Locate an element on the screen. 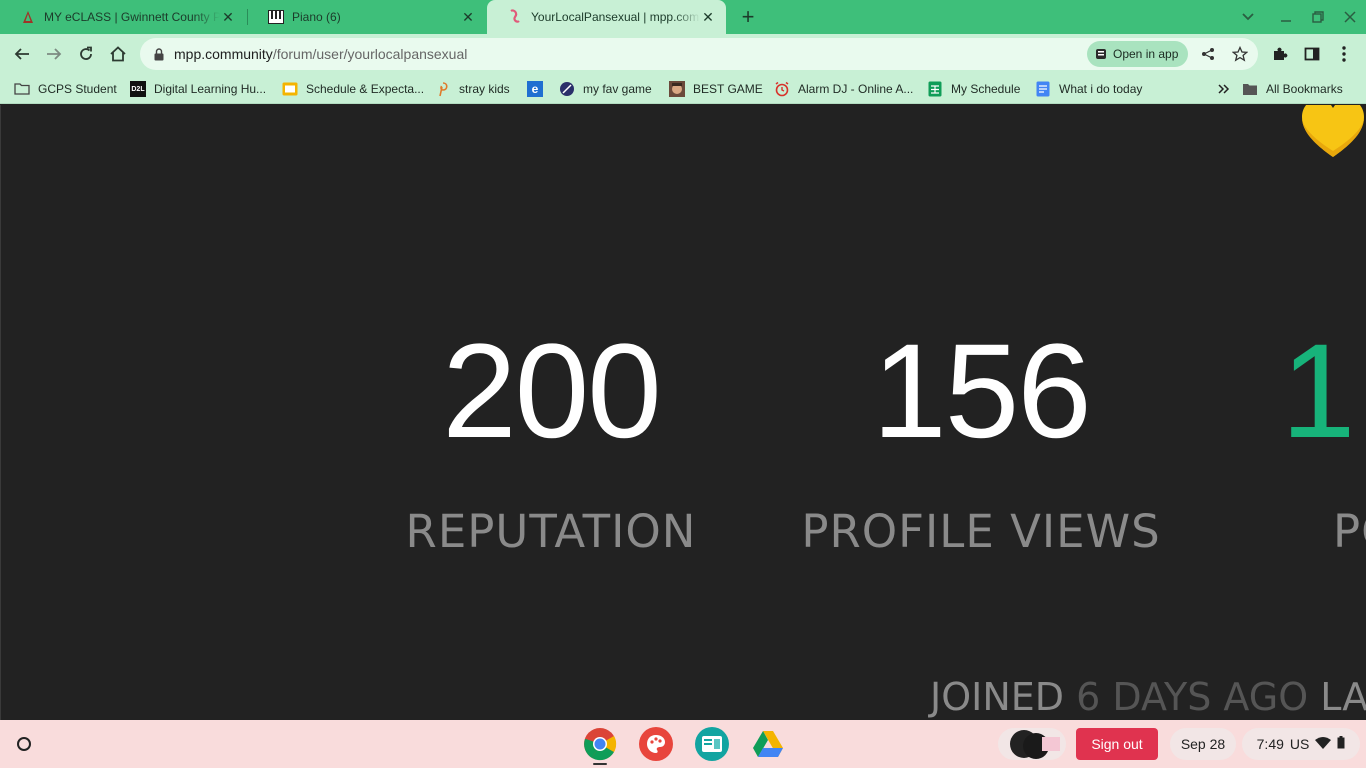  pinterest-style-icon is located at coordinates (443, 89).